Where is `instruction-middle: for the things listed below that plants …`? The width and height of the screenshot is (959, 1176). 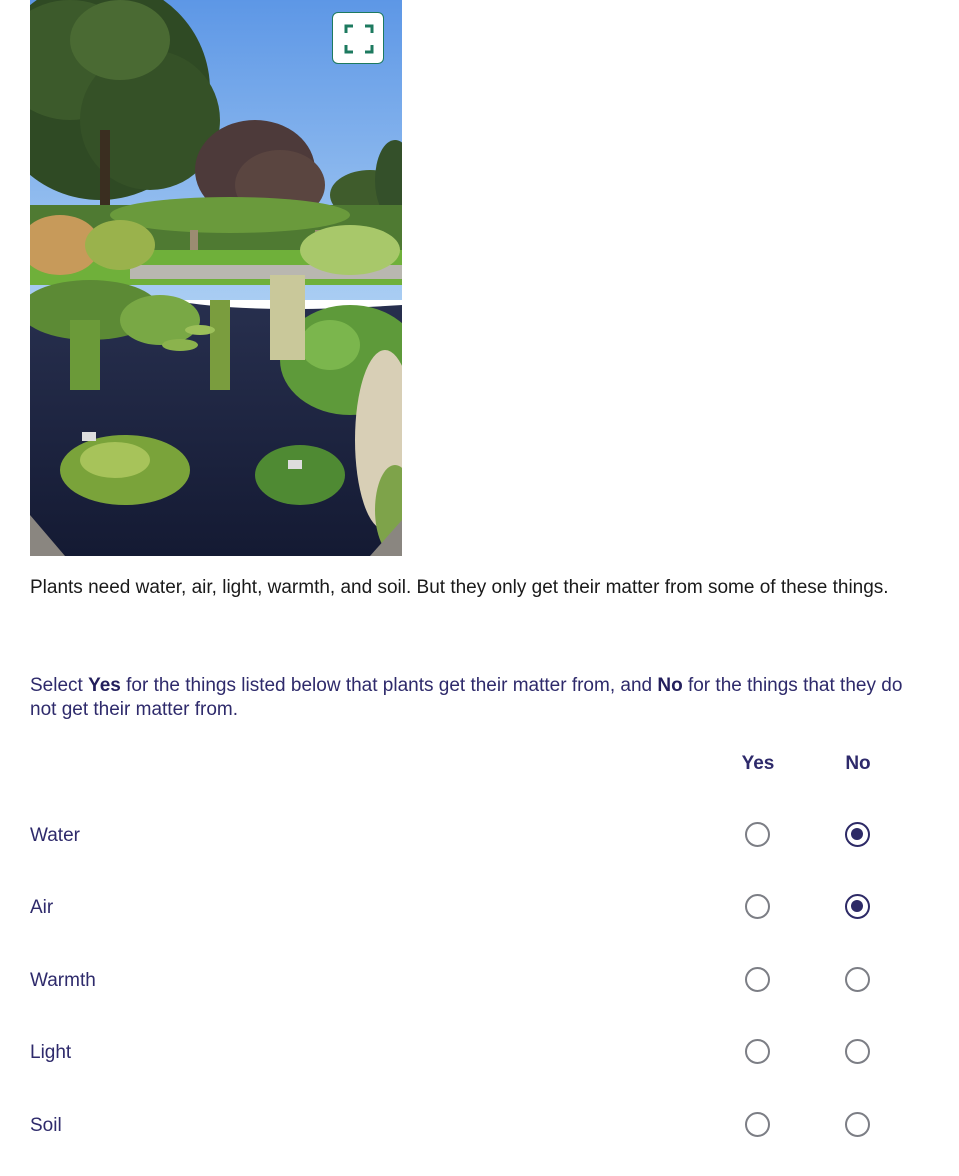
instruction-middle: for the things listed below that plants … is located at coordinates (389, 685).